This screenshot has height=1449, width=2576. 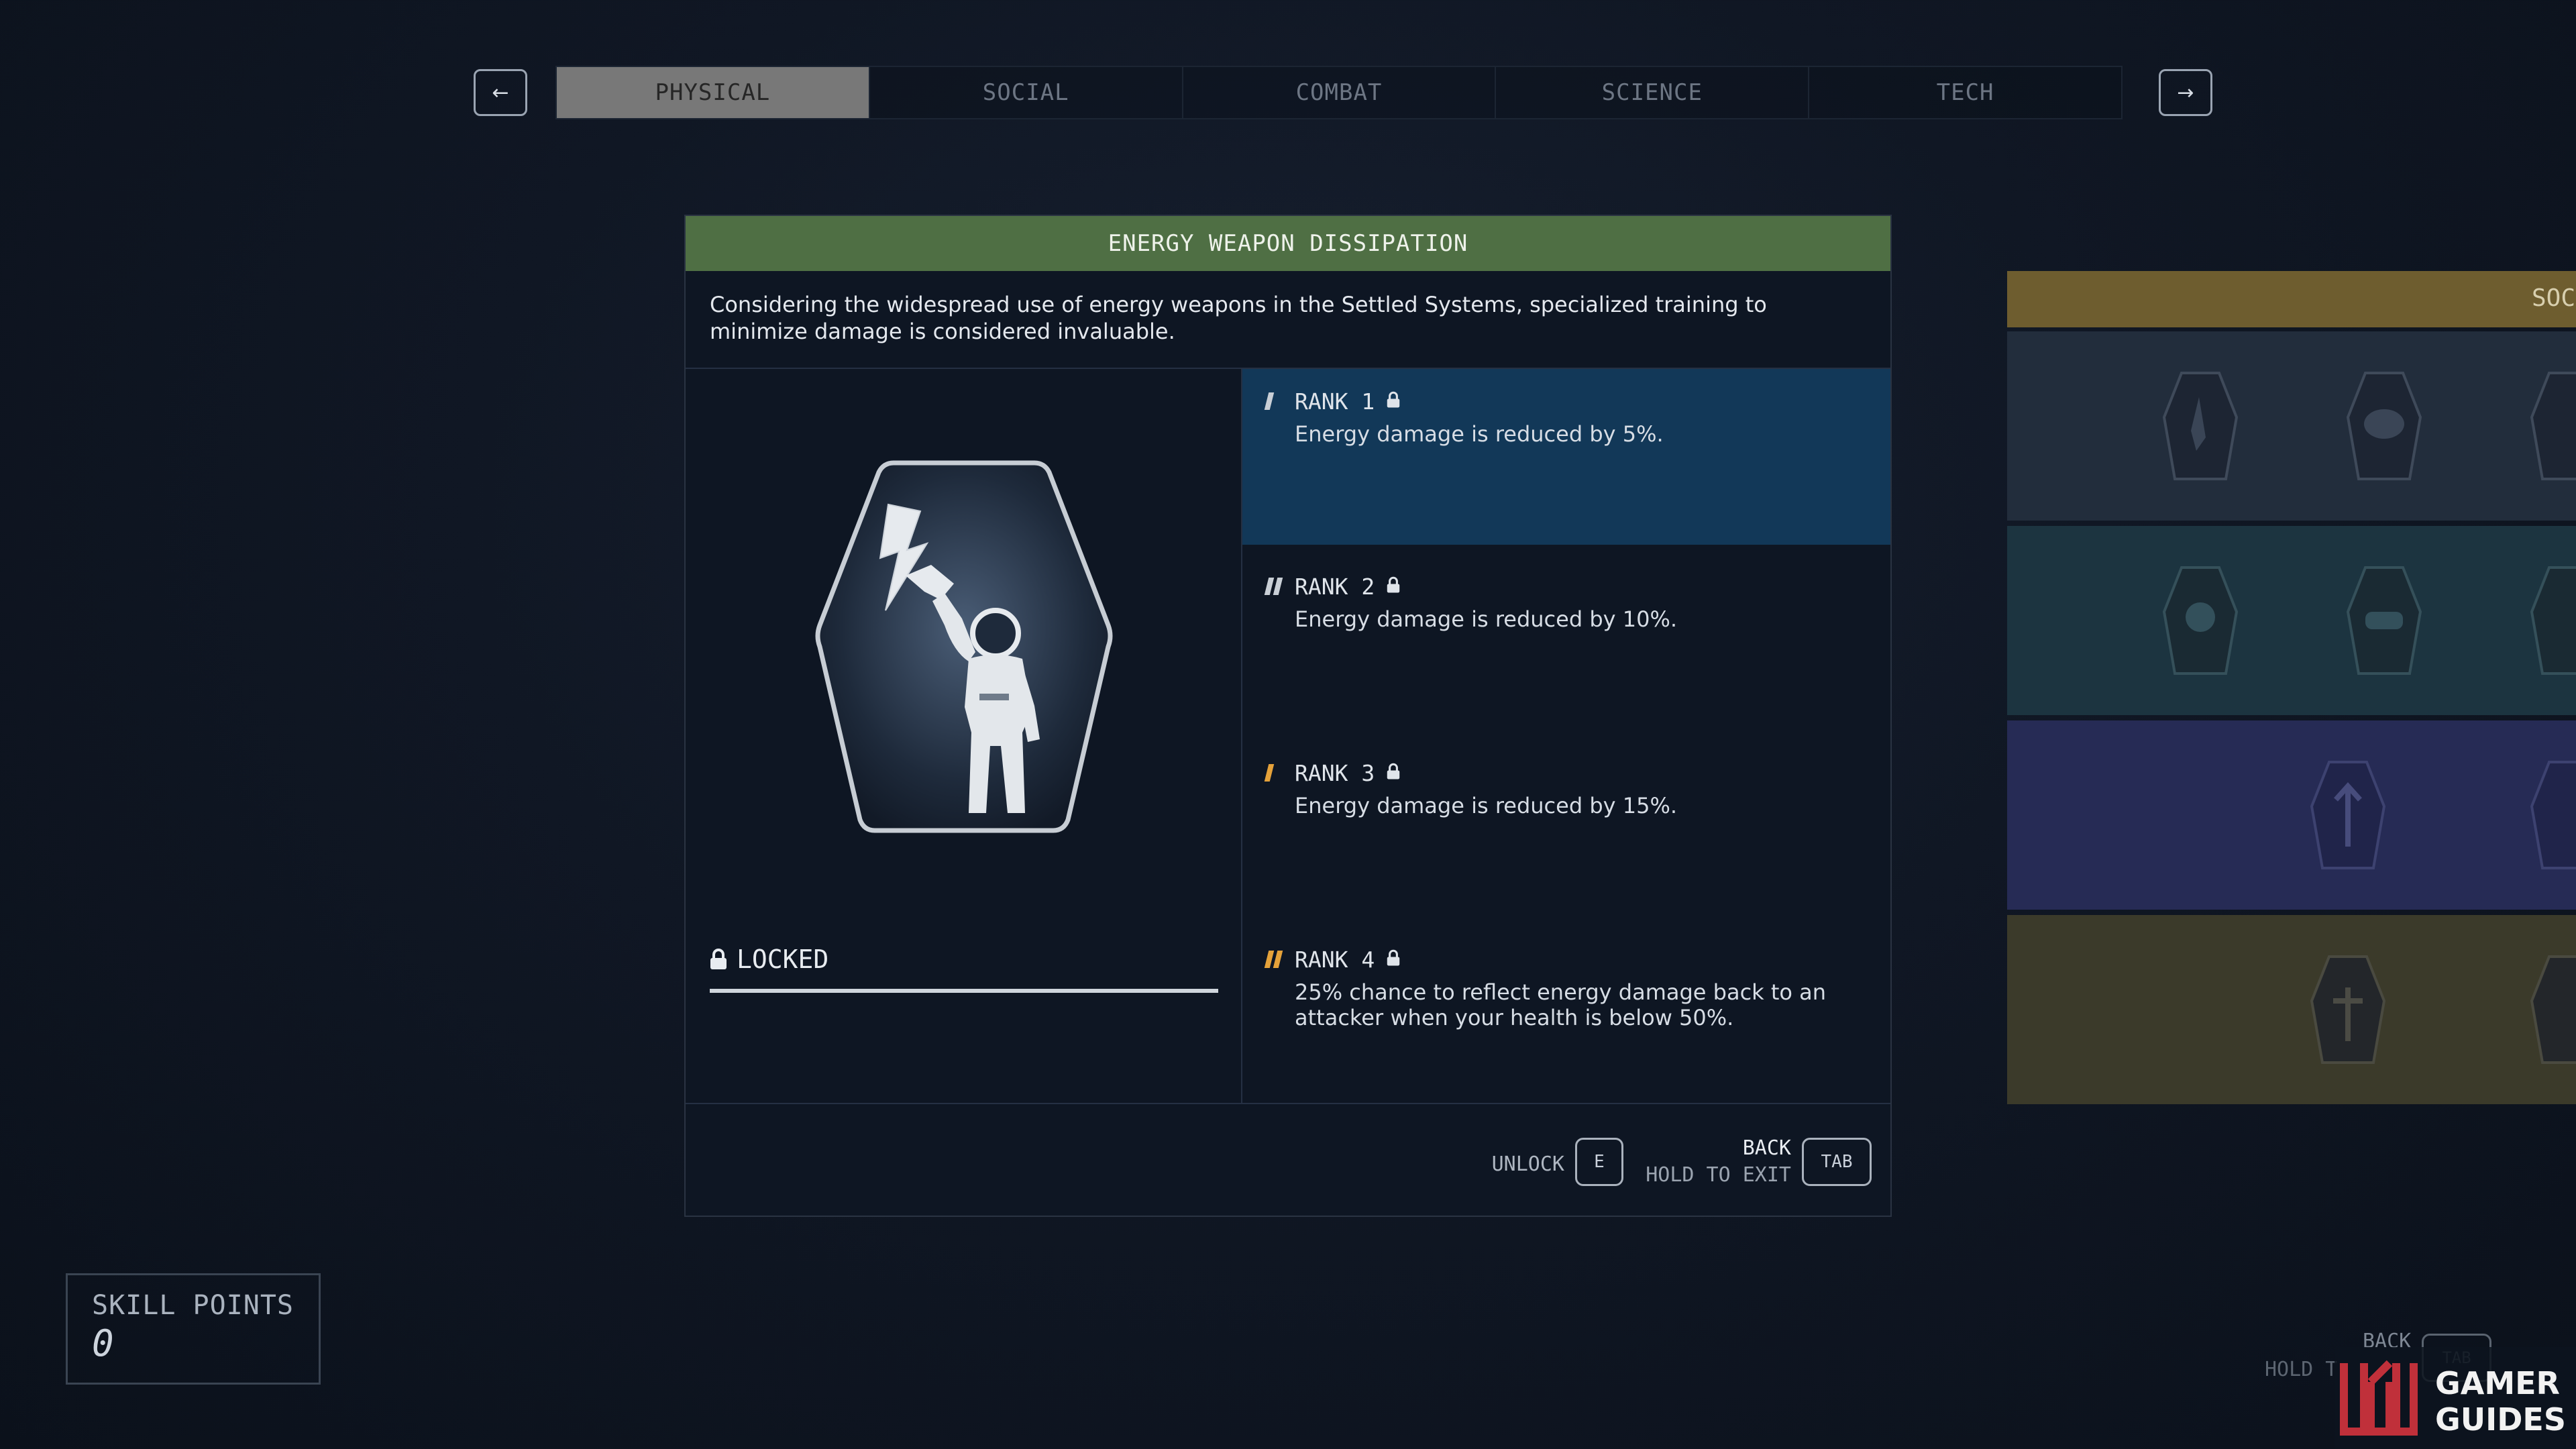 I want to click on tab-combat: COMBAT, so click(x=1340, y=92).